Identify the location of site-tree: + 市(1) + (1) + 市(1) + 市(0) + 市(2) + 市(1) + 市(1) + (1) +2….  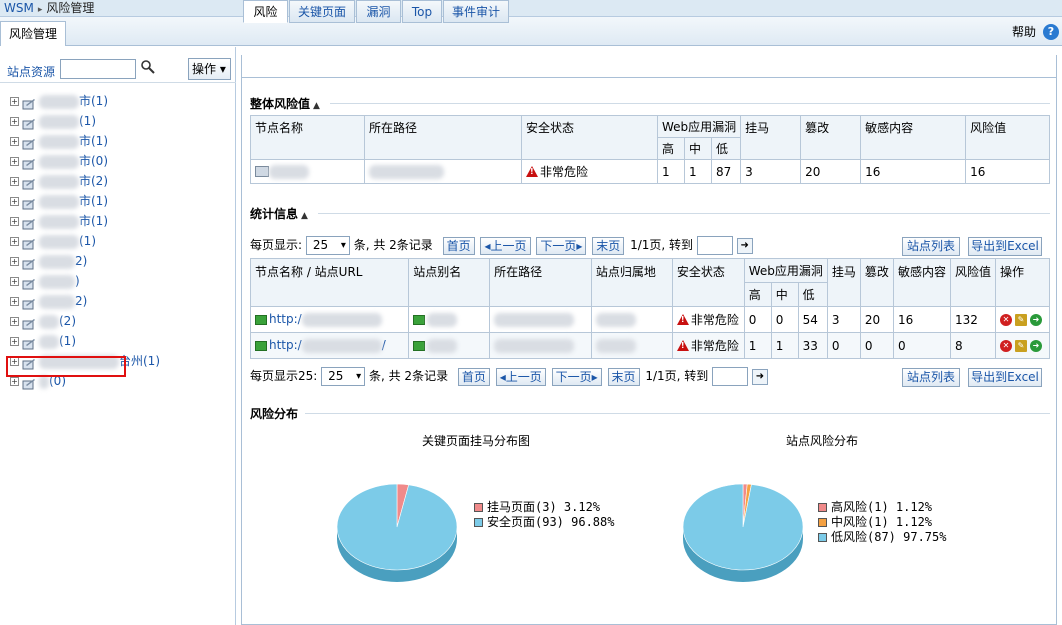
(118, 241).